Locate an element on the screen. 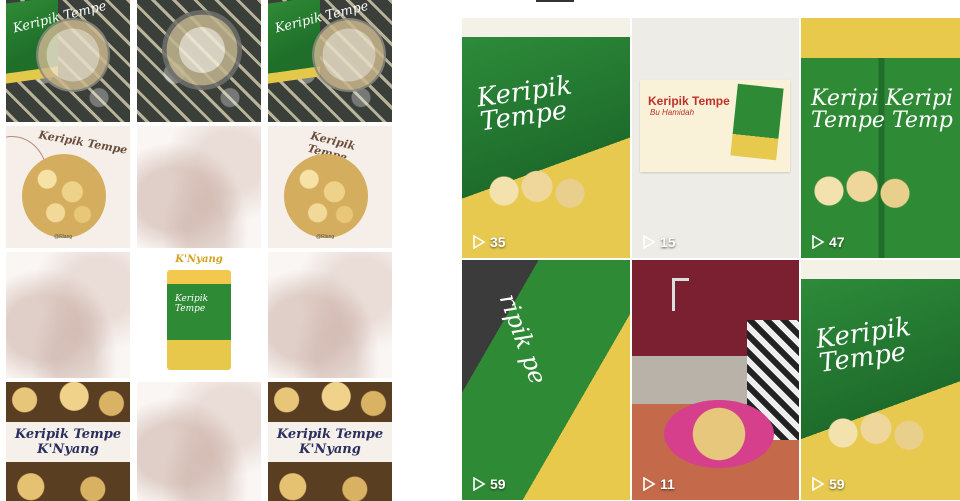 This screenshot has height=501, width=960. tap-image is located at coordinates (680, 294).